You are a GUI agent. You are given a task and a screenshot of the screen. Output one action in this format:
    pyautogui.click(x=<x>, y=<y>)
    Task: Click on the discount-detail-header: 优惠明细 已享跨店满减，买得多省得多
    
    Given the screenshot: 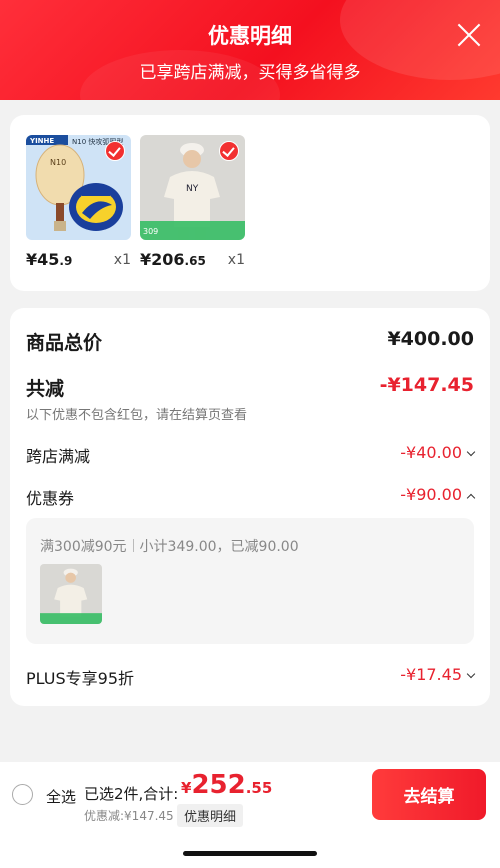 What is the action you would take?
    pyautogui.click(x=250, y=50)
    